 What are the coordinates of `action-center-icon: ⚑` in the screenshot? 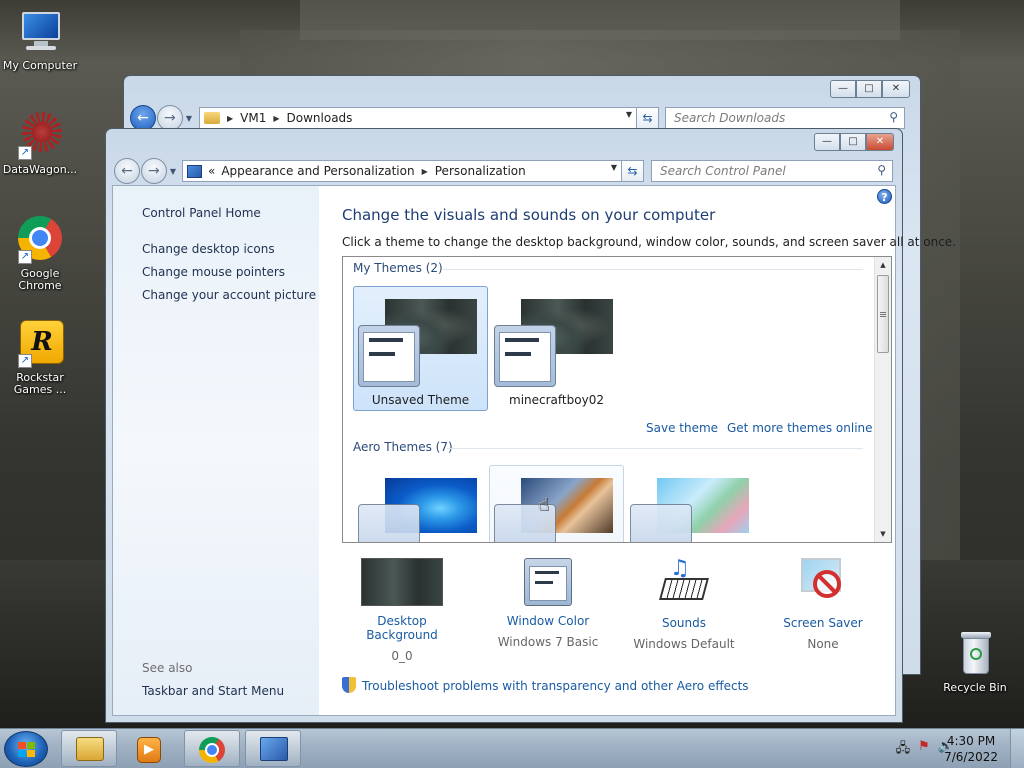 It's located at (924, 750).